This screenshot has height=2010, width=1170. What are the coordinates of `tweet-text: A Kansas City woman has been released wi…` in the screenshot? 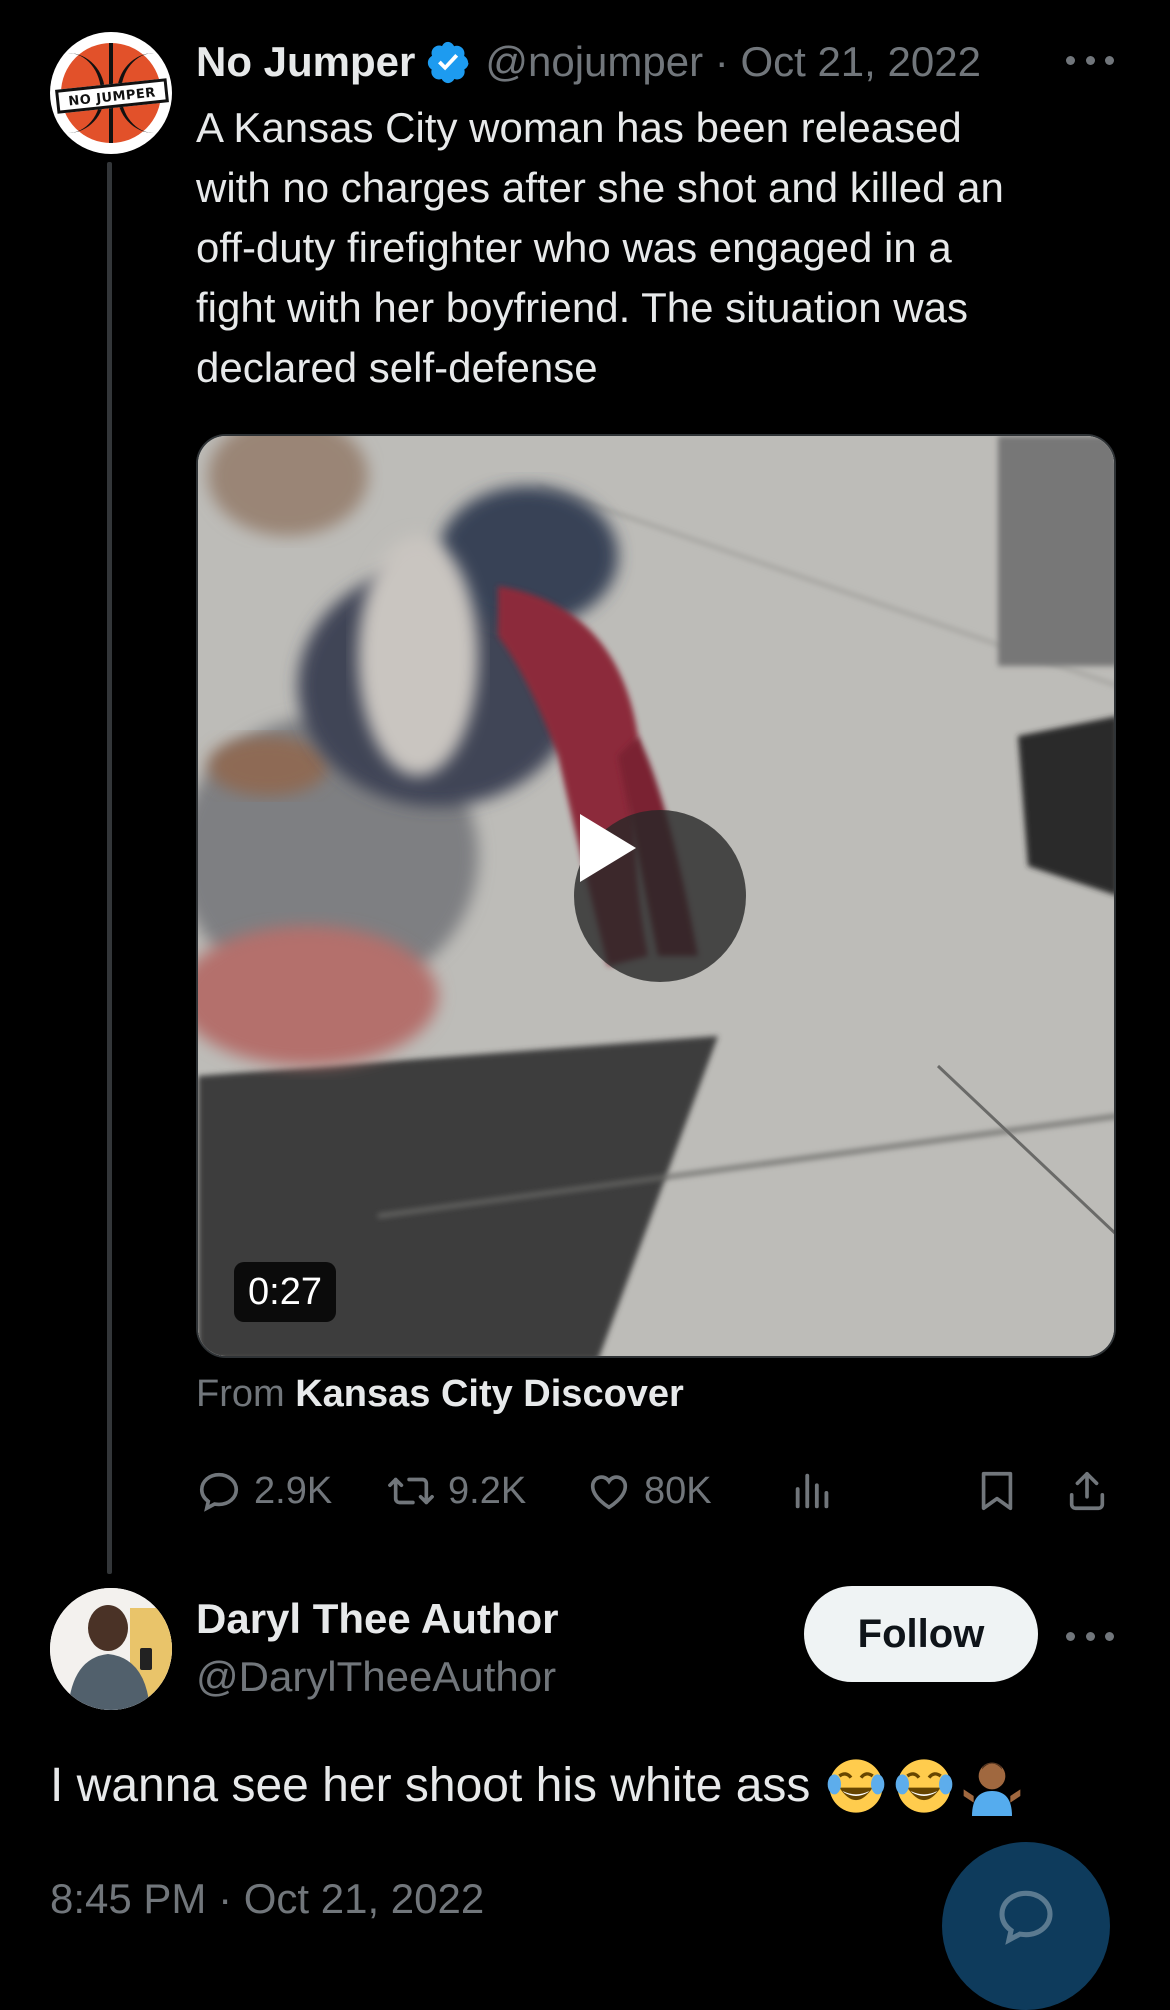 It's located at (600, 247).